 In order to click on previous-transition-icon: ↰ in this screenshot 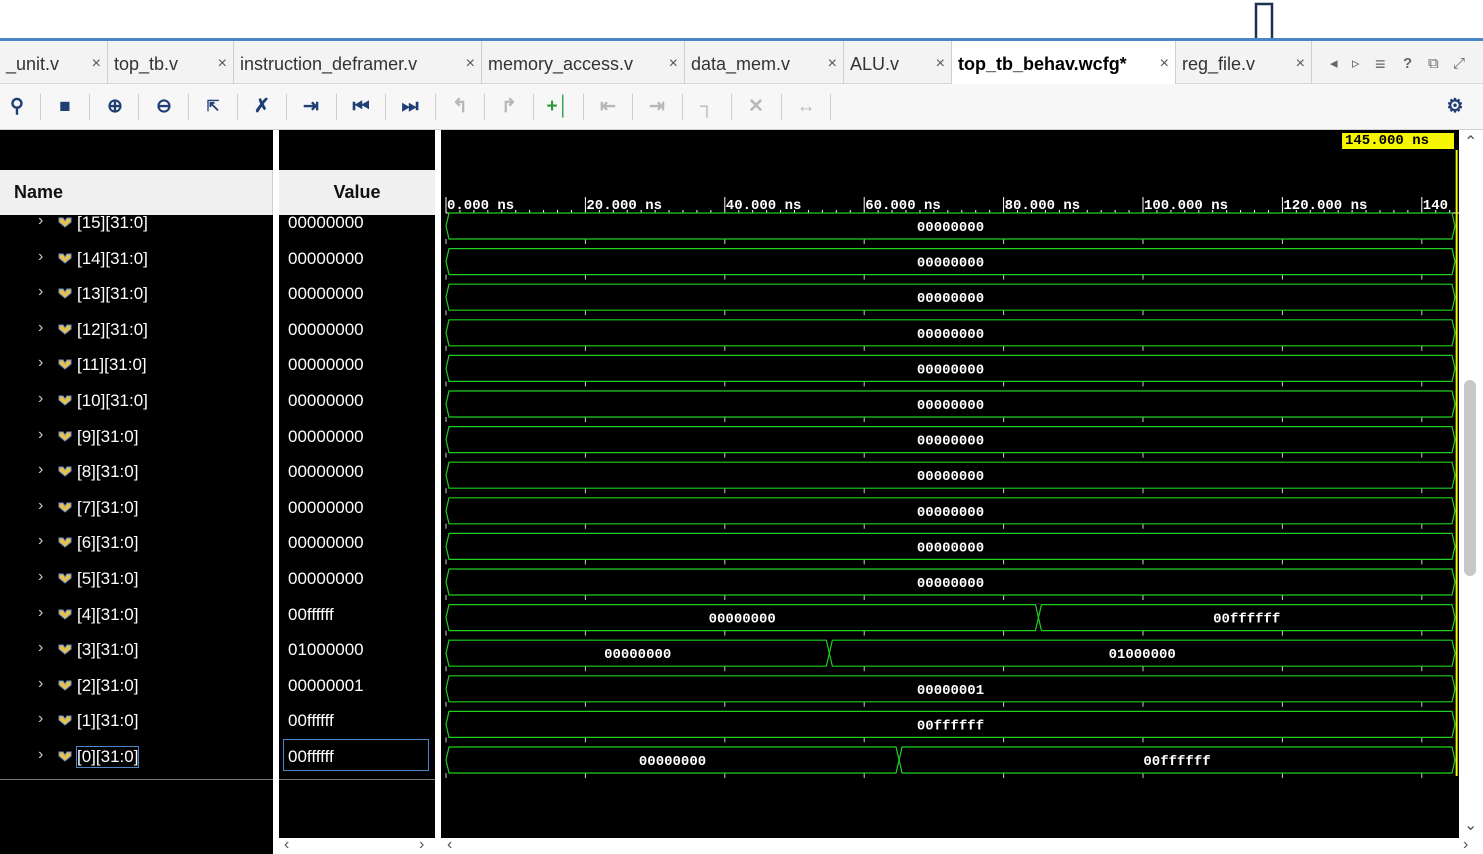, I will do `click(460, 107)`.